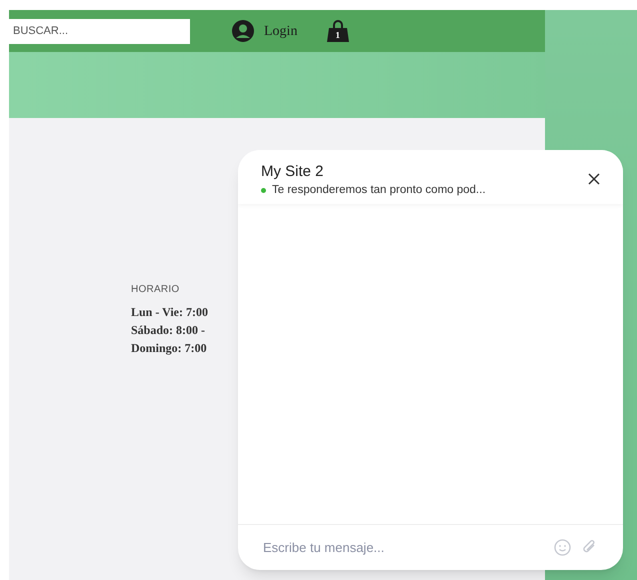 This screenshot has height=580, width=637. I want to click on chat-title: My Site 2, so click(293, 172).